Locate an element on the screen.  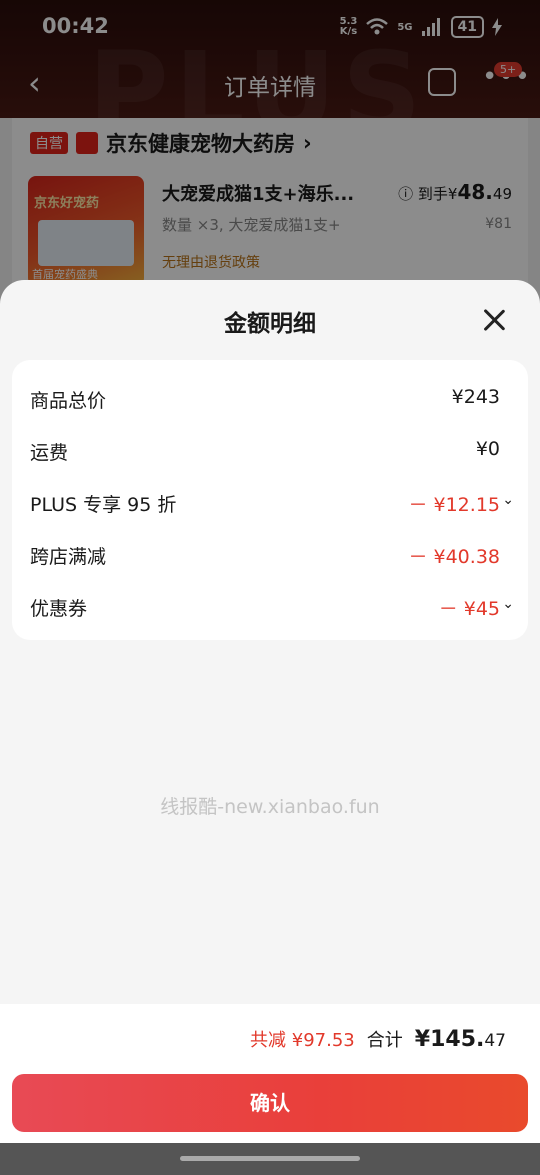
total-amount: ¥145.47 is located at coordinates (460, 1039).